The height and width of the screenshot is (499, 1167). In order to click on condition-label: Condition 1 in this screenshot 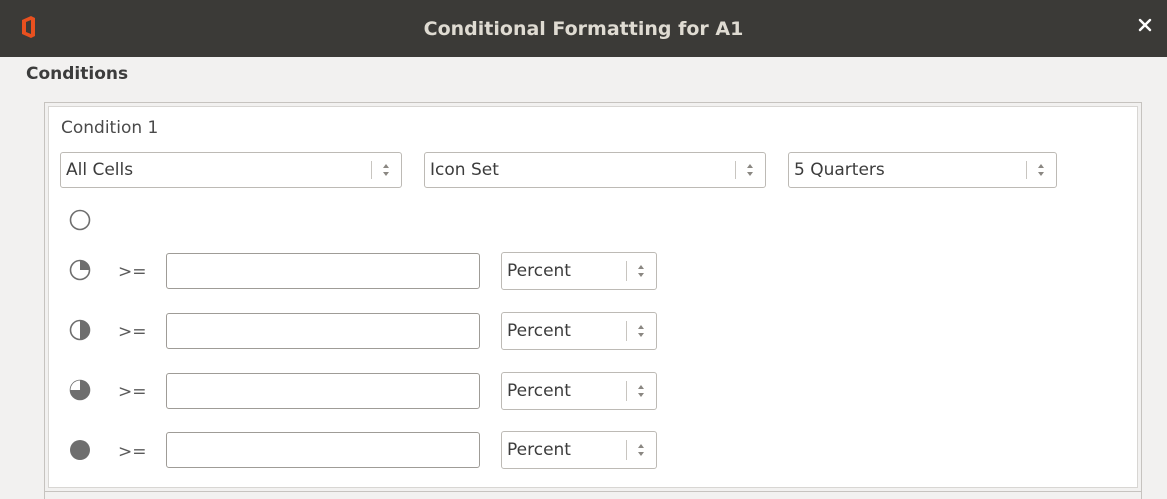, I will do `click(110, 128)`.